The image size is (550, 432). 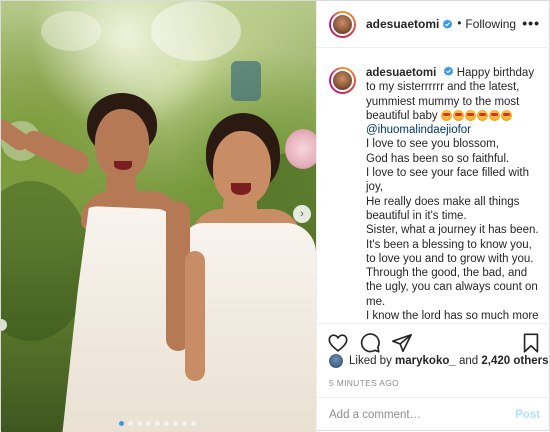 What do you see at coordinates (302, 214) in the screenshot?
I see `chevron-right-icon: ›` at bounding box center [302, 214].